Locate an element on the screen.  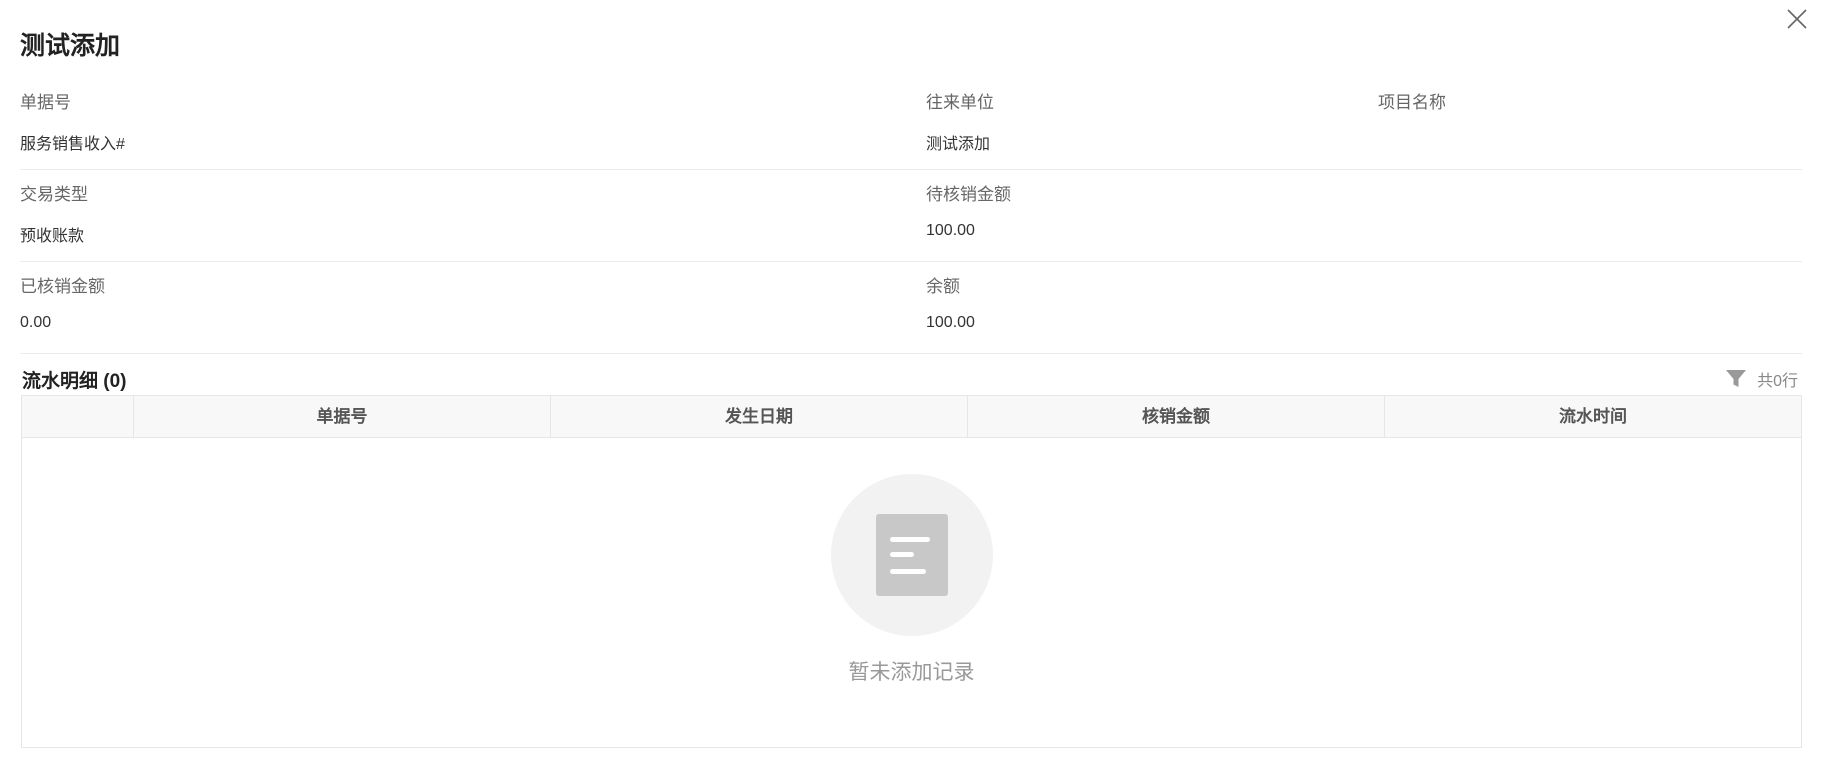
document-icon is located at coordinates (912, 555).